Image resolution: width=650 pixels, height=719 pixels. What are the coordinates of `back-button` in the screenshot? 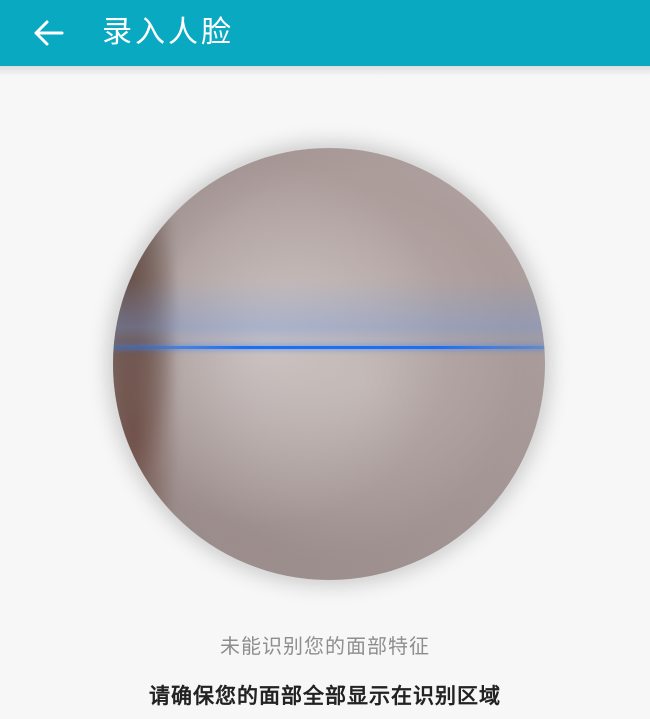 It's located at (48, 33).